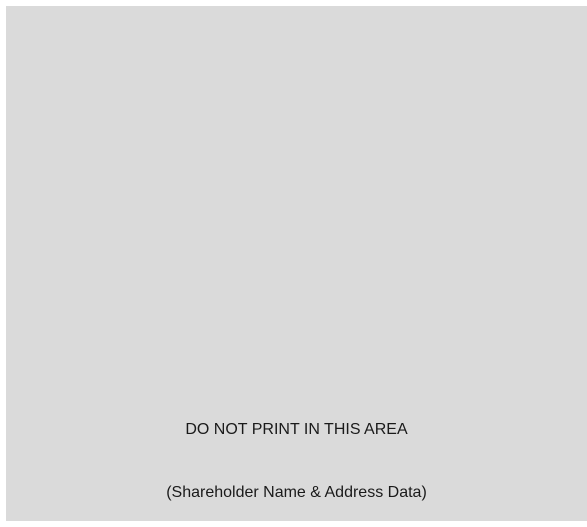 The height and width of the screenshot is (527, 587). What do you see at coordinates (296, 429) in the screenshot?
I see `do-not-print-notice: DO NOT PRINT IN THIS AREA` at bounding box center [296, 429].